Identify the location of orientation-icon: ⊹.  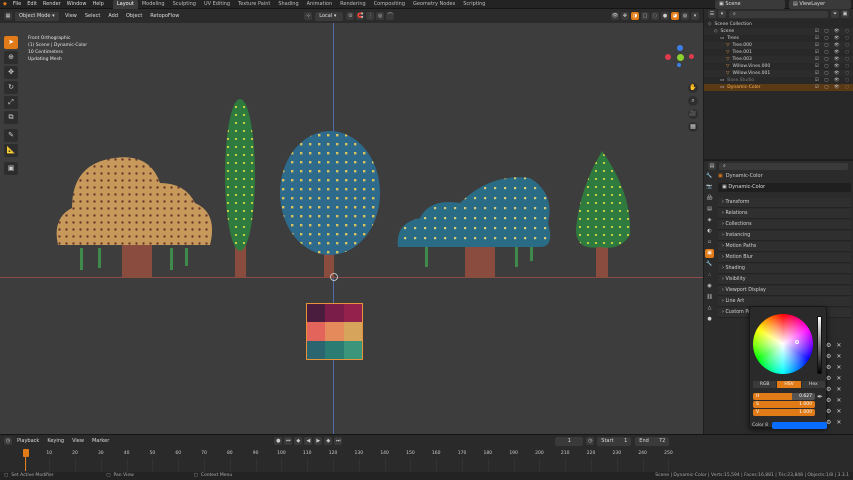
(308, 16).